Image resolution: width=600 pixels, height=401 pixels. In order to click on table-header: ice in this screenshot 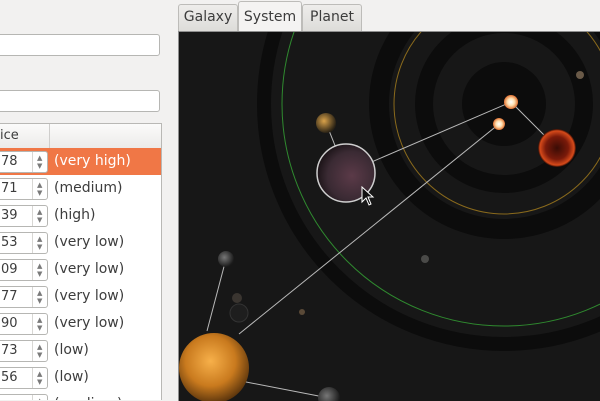, I will do `click(80, 136)`.